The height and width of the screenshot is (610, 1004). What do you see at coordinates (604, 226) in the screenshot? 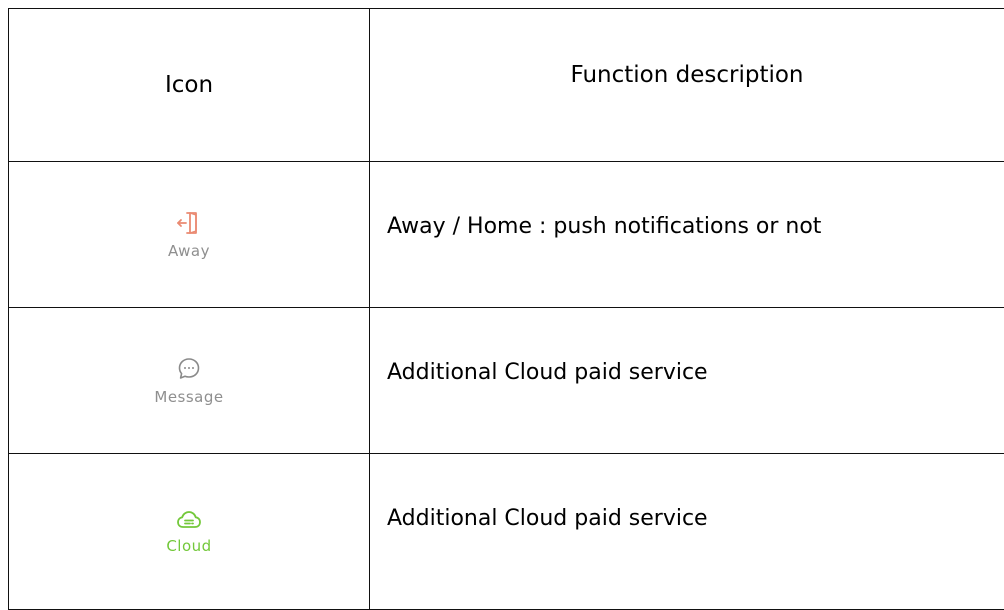
I see `description-text: Away / Home : push notifications or not` at bounding box center [604, 226].